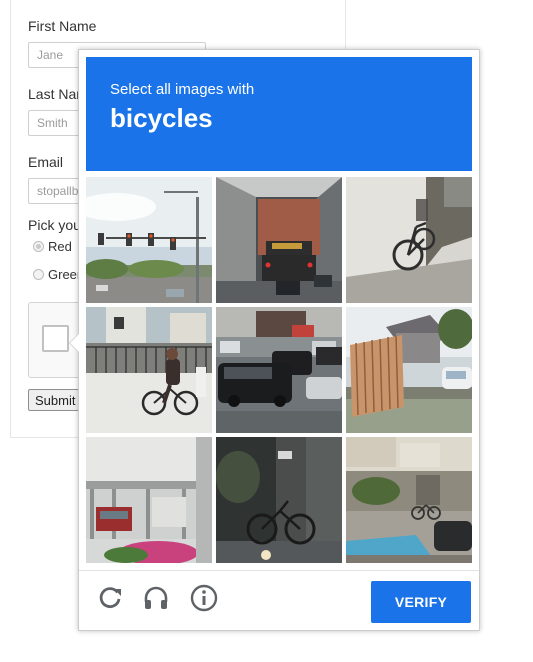 The image size is (533, 662). What do you see at coordinates (58, 274) in the screenshot?
I see `radio-option-green: Green` at bounding box center [58, 274].